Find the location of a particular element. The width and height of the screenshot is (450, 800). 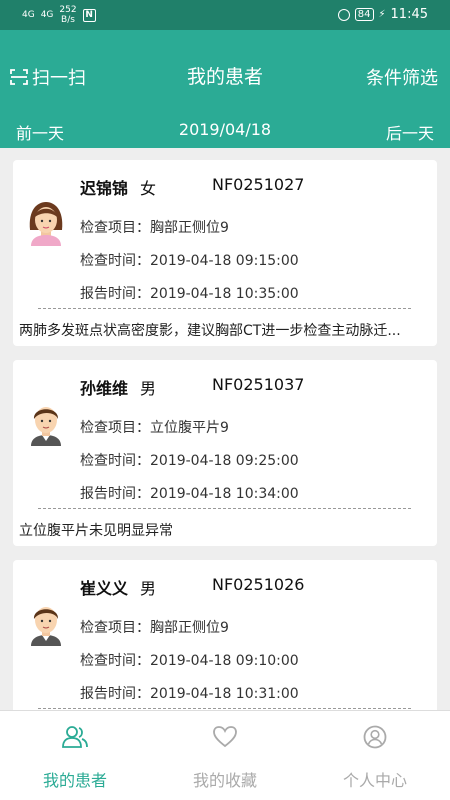

report-time-value: 2019-04-18 10:35:00 is located at coordinates (224, 294).